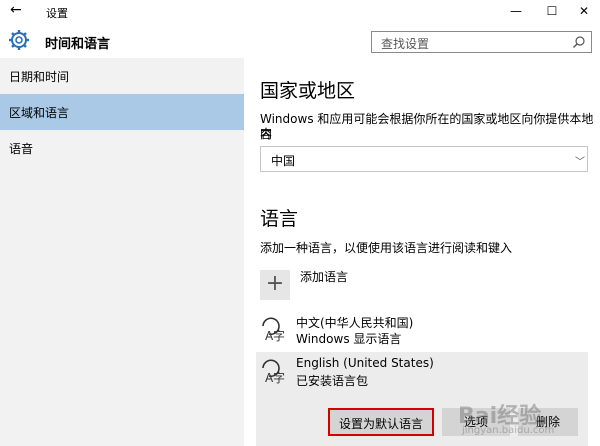  What do you see at coordinates (266, 134) in the screenshot?
I see `region-description-line2: 容` at bounding box center [266, 134].